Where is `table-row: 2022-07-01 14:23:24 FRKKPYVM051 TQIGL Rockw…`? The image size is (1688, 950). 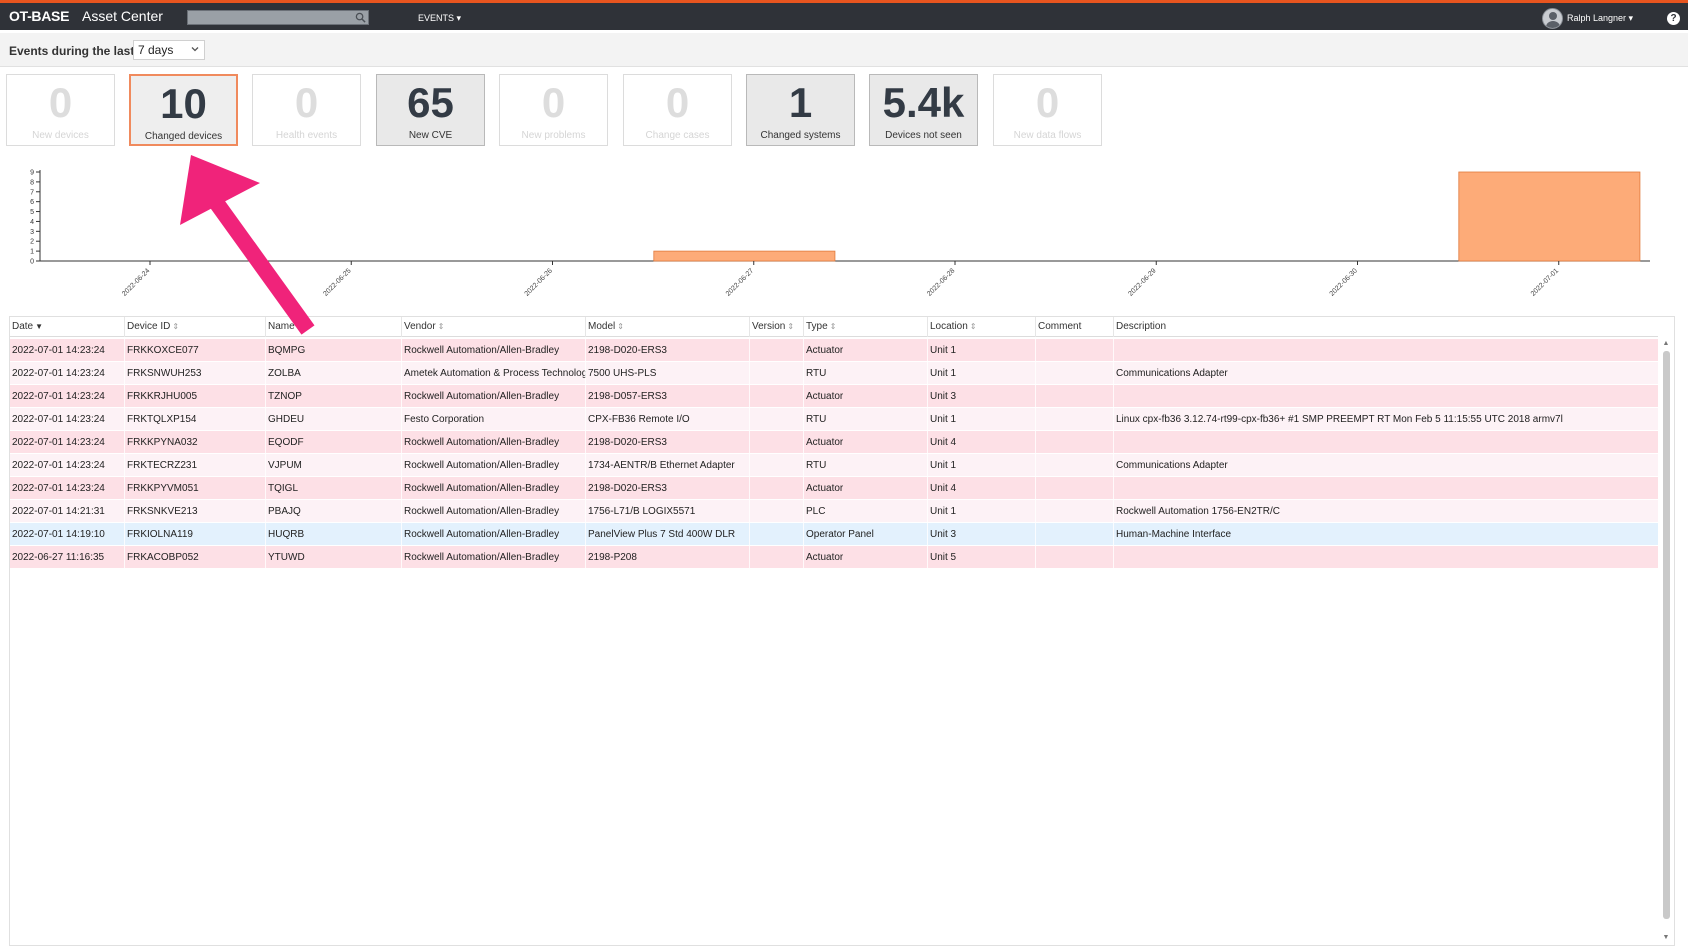
table-row: 2022-07-01 14:23:24 FRKKPYVM051 TQIGL Rockw… is located at coordinates (834, 488).